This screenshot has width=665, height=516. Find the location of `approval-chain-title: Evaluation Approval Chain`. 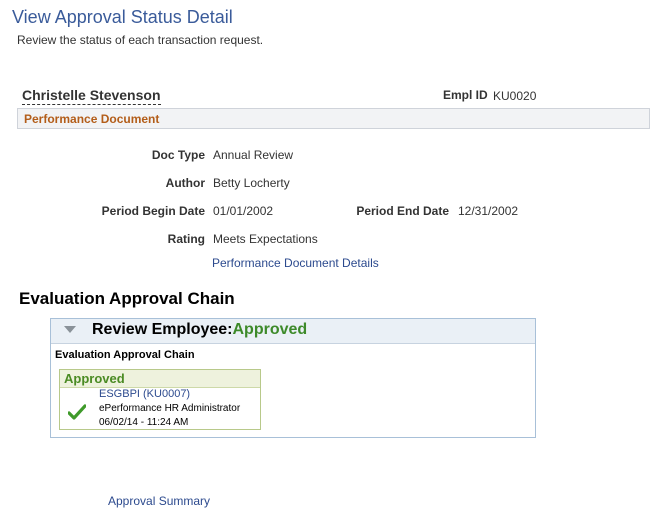

approval-chain-title: Evaluation Approval Chain is located at coordinates (127, 298).